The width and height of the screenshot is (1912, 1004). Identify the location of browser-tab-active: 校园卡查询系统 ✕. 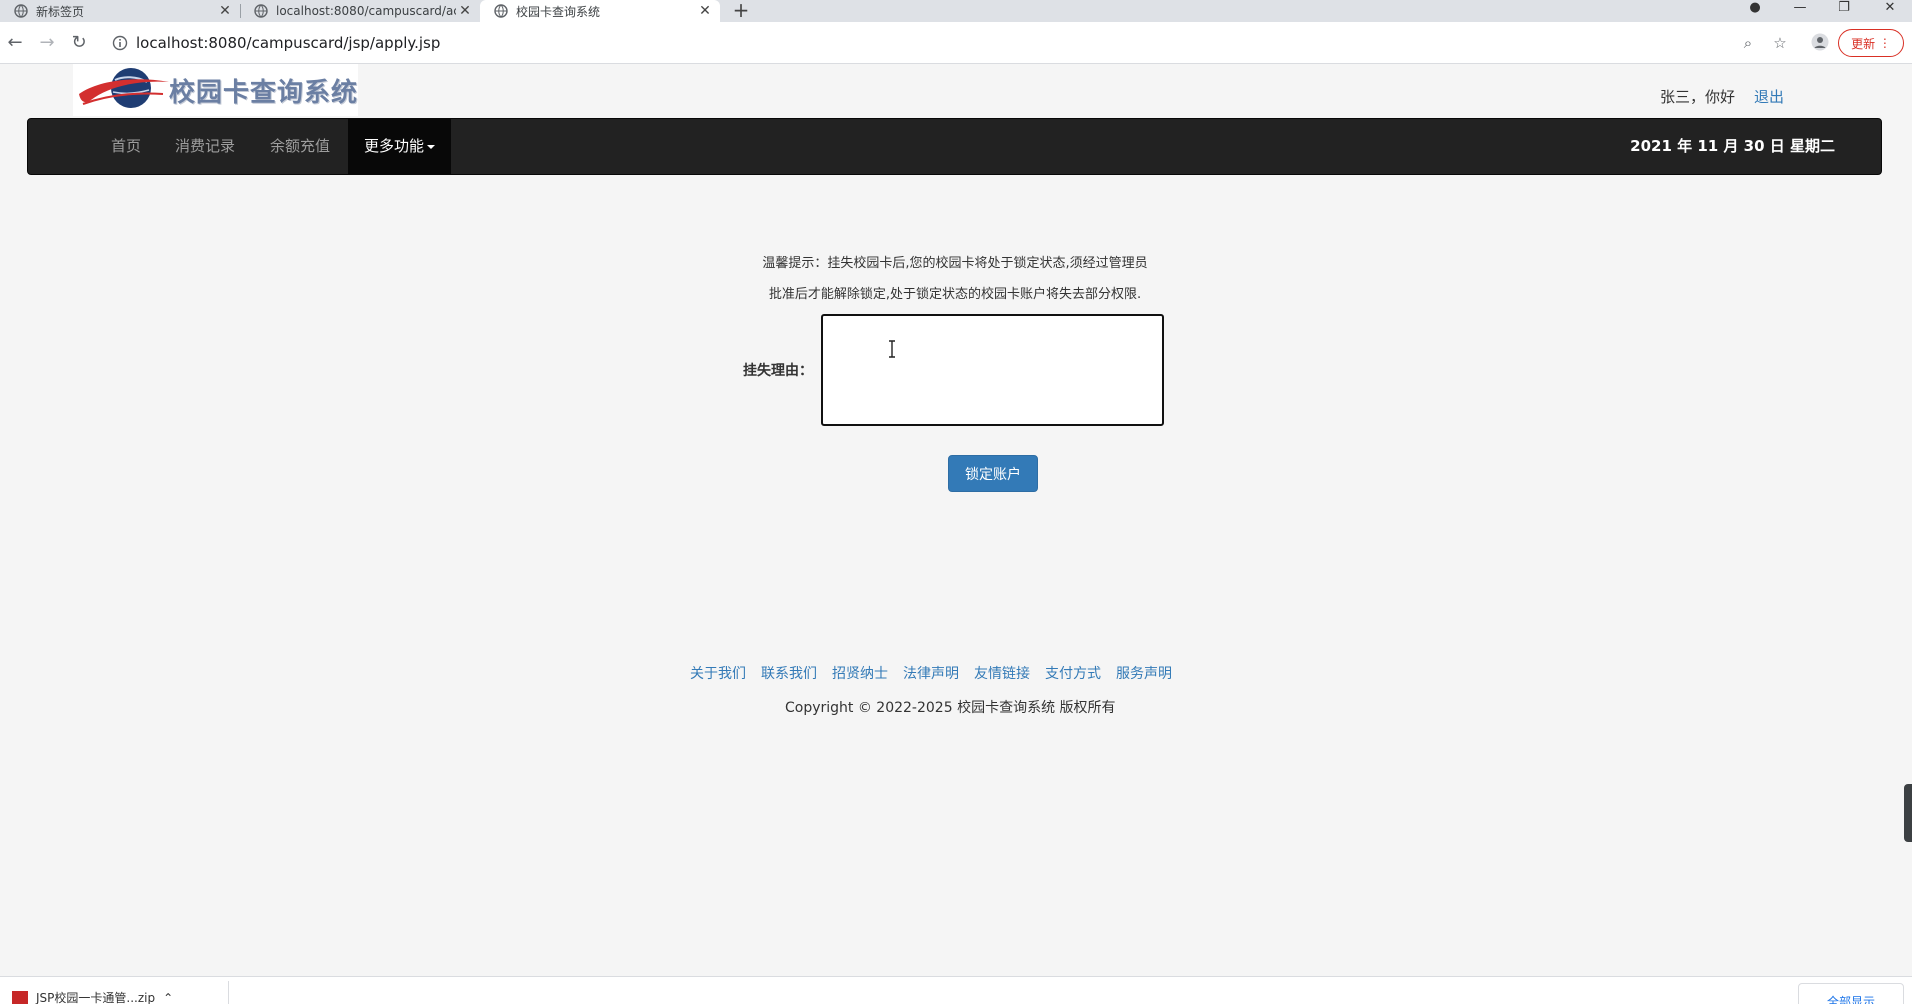
(600, 11).